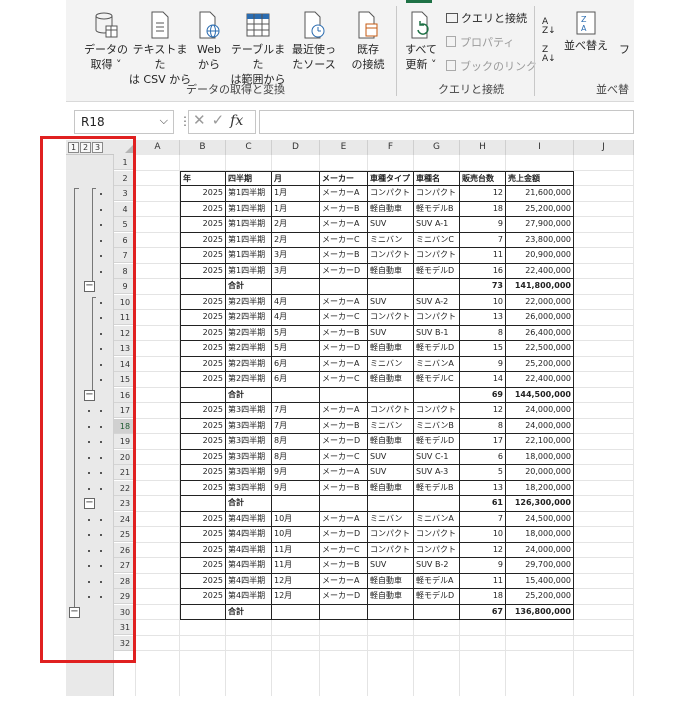  What do you see at coordinates (437, 488) in the screenshot?
I see `table-cell: 軽モデルB` at bounding box center [437, 488].